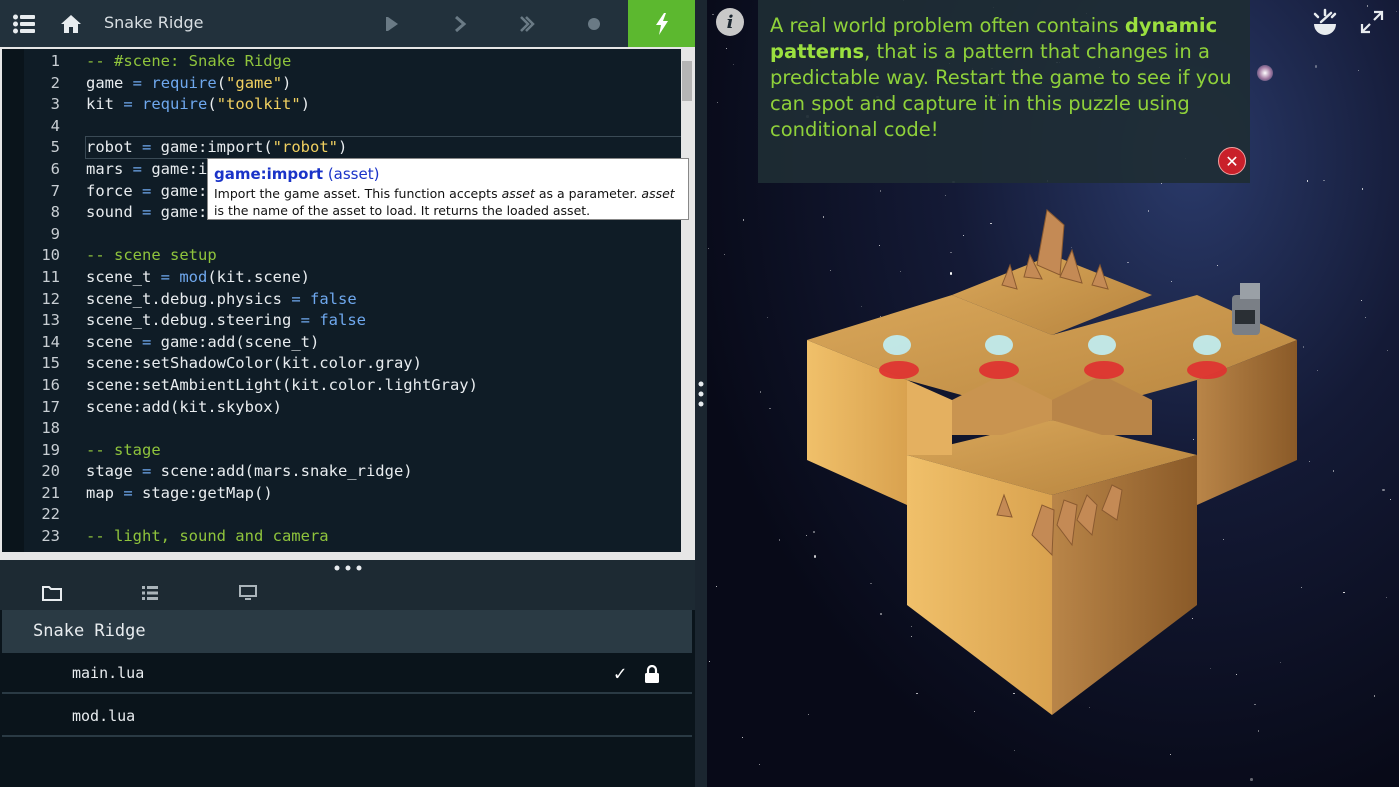 Image resolution: width=1399 pixels, height=787 pixels. I want to click on file-item-mod: mod.lua, so click(347, 716).